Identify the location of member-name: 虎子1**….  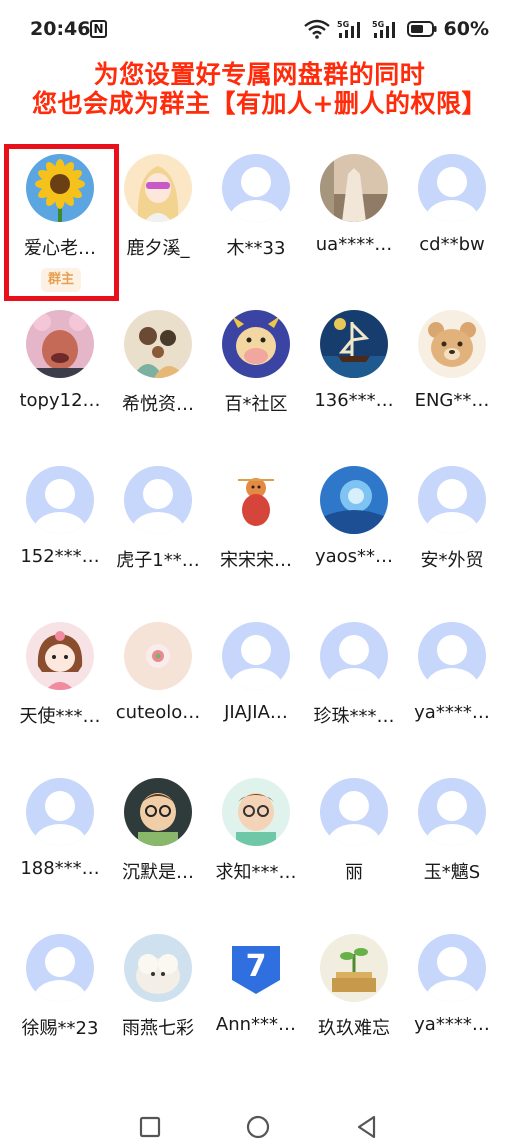
(158, 560).